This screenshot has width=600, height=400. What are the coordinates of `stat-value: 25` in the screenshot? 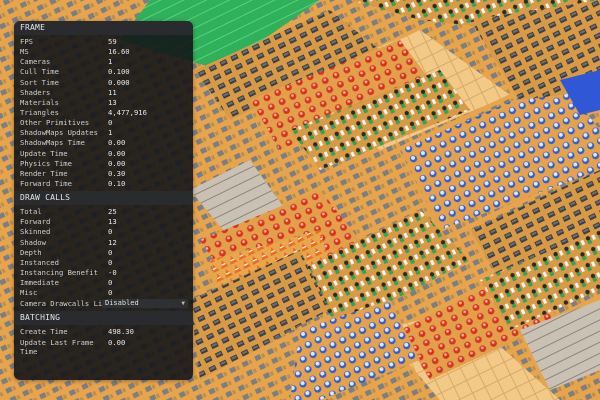 It's located at (112, 212).